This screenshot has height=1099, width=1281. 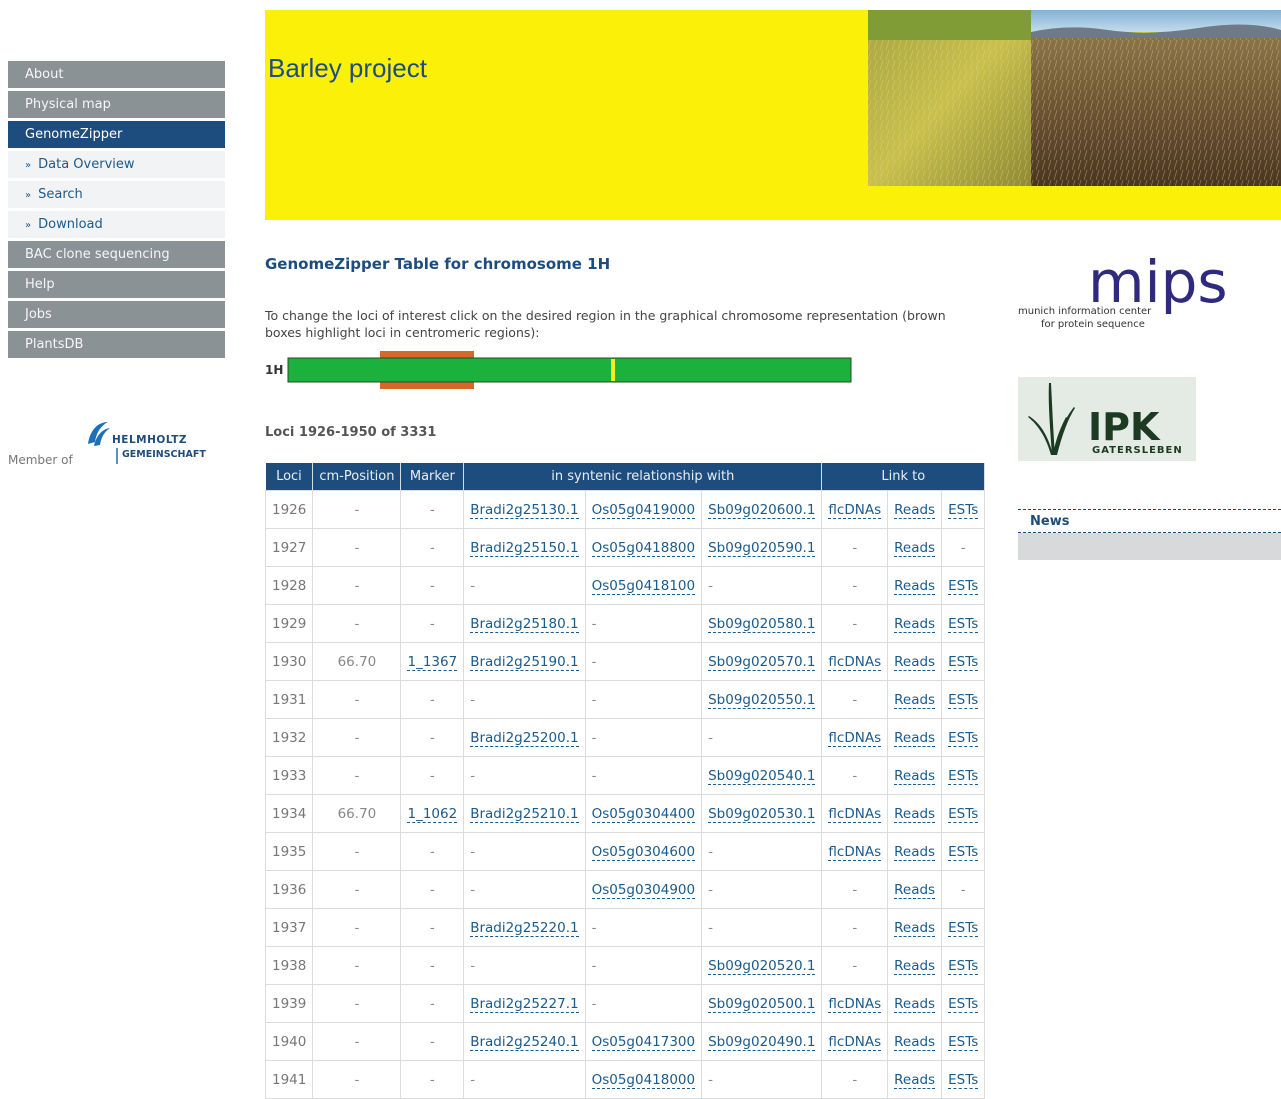 I want to click on sb-cell: -, so click(x=762, y=585).